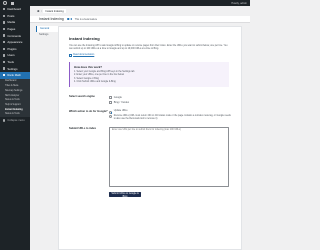 This screenshot has height=250, width=320. What do you see at coordinates (140, 19) in the screenshot?
I see `page-header: Instant Indexing This is a beta feature` at bounding box center [140, 19].